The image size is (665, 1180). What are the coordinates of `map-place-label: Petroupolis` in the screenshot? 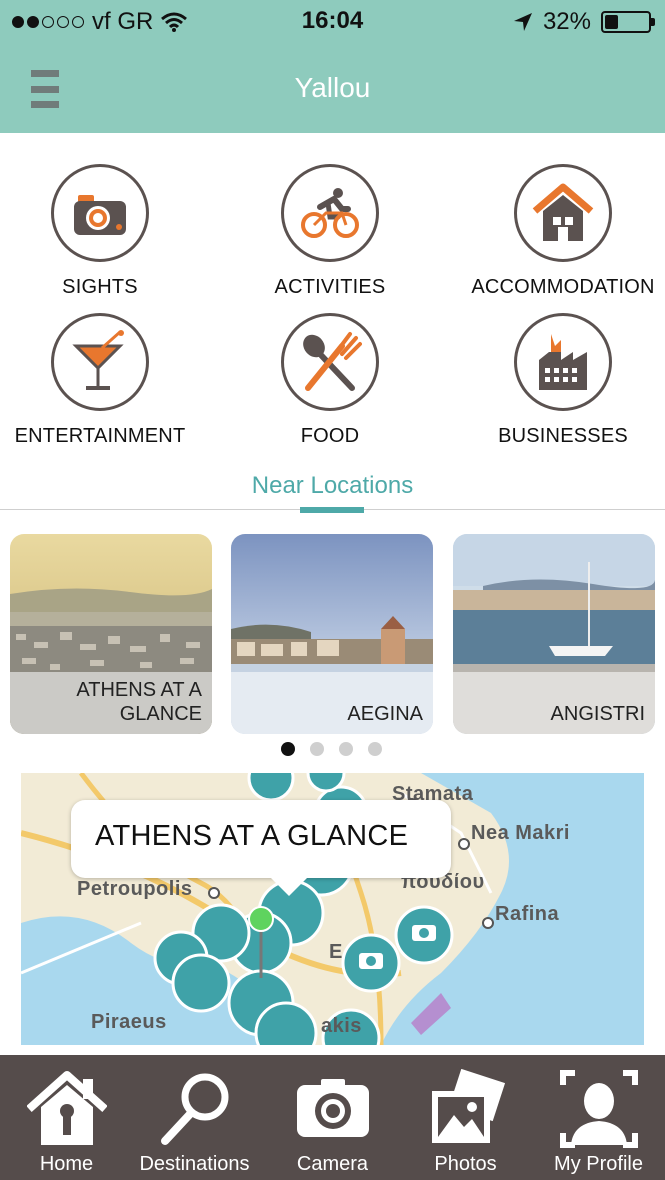 It's located at (135, 889).